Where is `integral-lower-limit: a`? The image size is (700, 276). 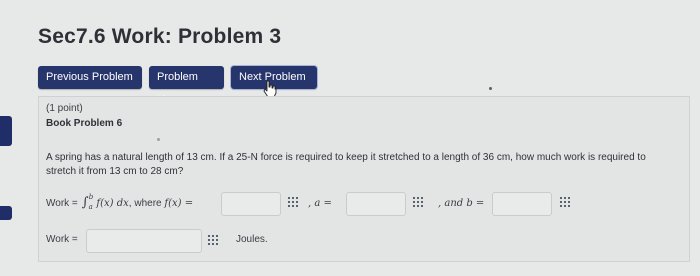
integral-lower-limit: a is located at coordinates (90, 207).